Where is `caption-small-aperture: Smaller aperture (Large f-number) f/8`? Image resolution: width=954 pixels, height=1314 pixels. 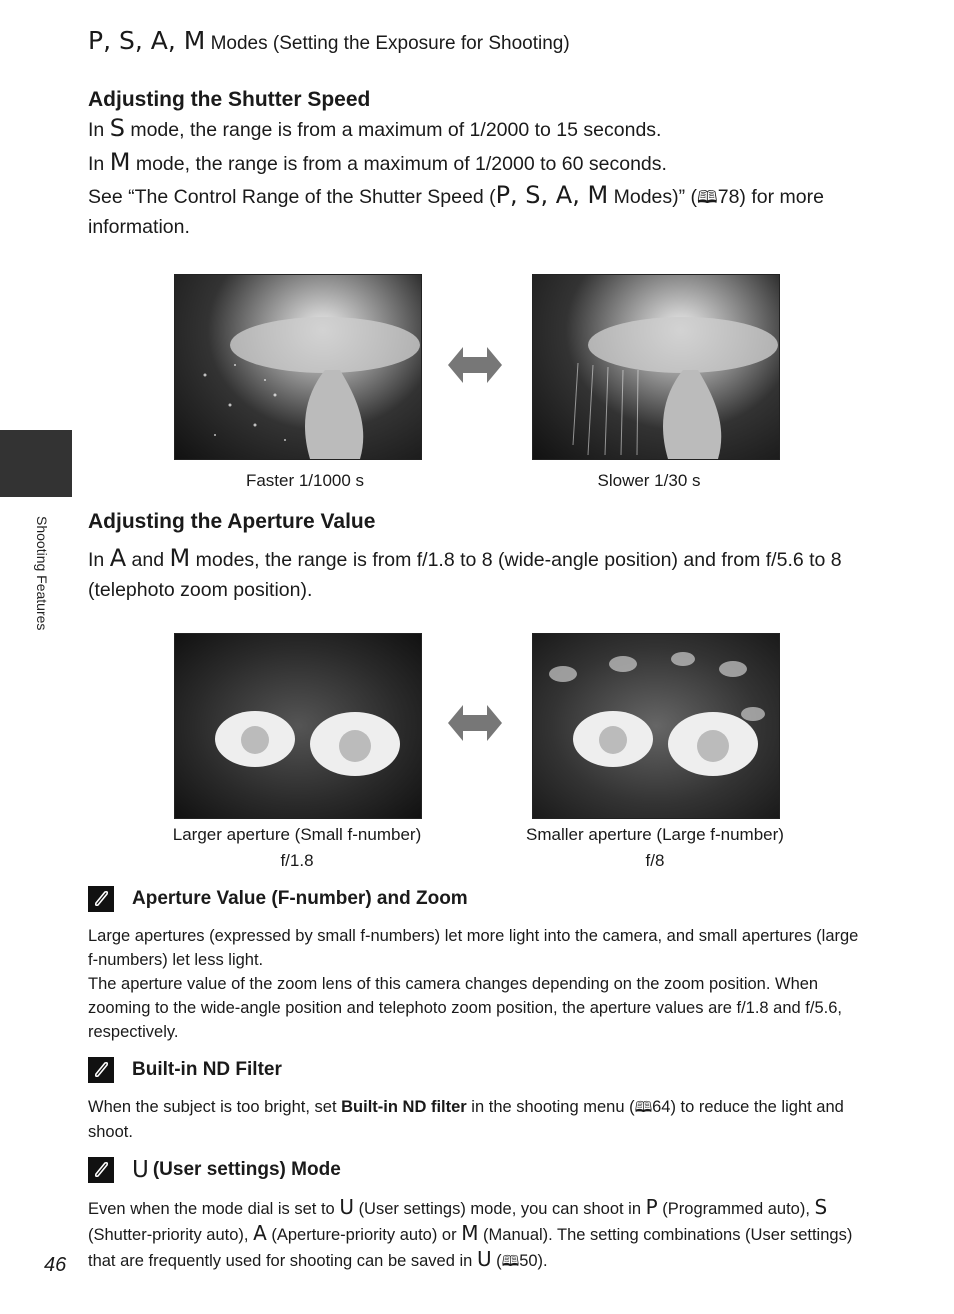 caption-small-aperture: Smaller aperture (Large f-number) f/8 is located at coordinates (655, 848).